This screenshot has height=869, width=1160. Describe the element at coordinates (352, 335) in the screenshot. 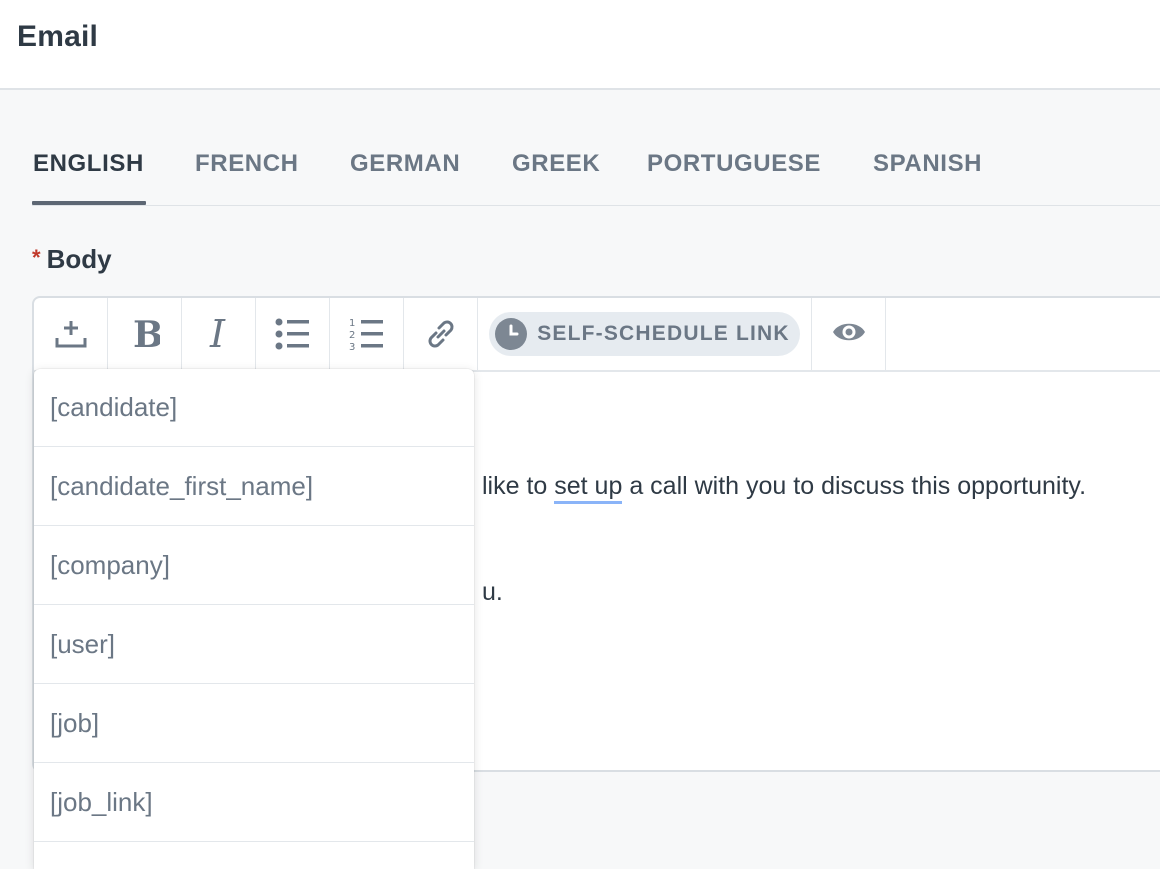

I see `svg-text: 2` at that location.